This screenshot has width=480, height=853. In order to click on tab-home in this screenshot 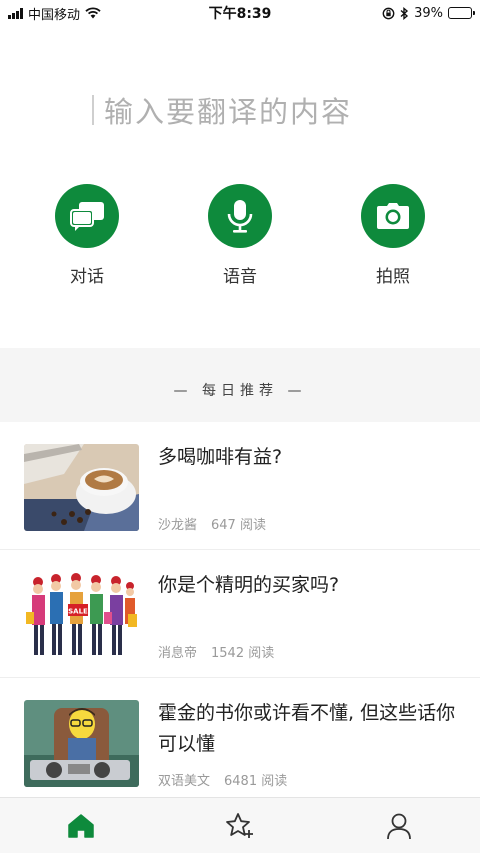, I will do `click(81, 826)`.